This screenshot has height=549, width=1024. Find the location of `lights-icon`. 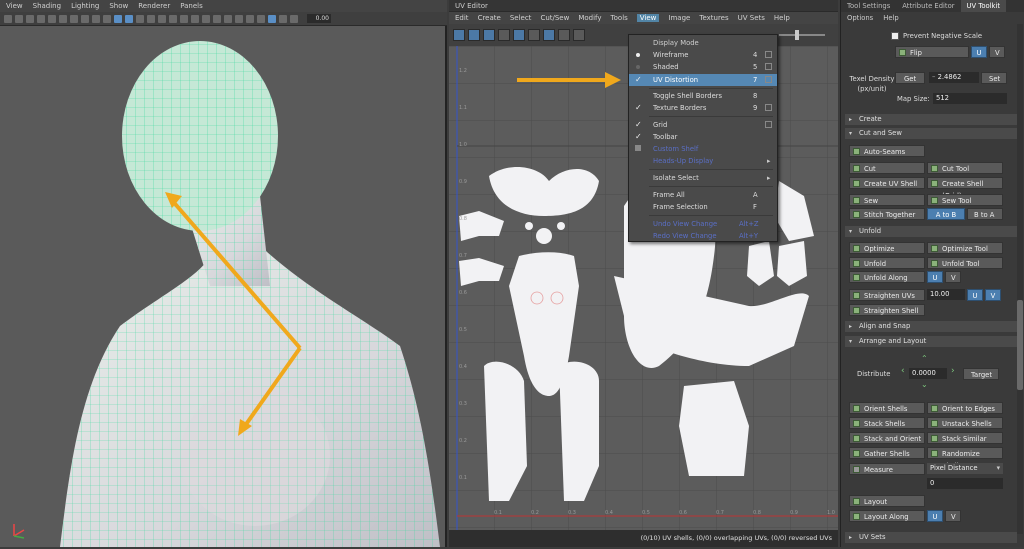

lights-icon is located at coordinates (162, 18).